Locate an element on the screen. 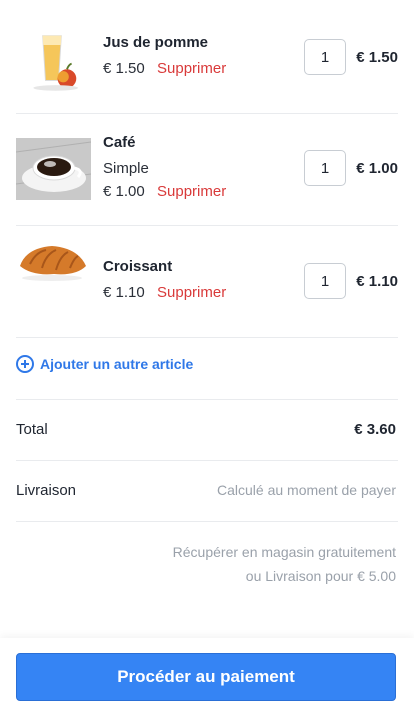  plus-circle-icon is located at coordinates (25, 364).